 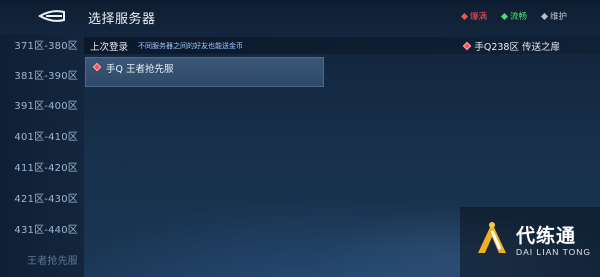 I want to click on sidebar-item-431-440: 431区-440区, so click(x=42, y=231).